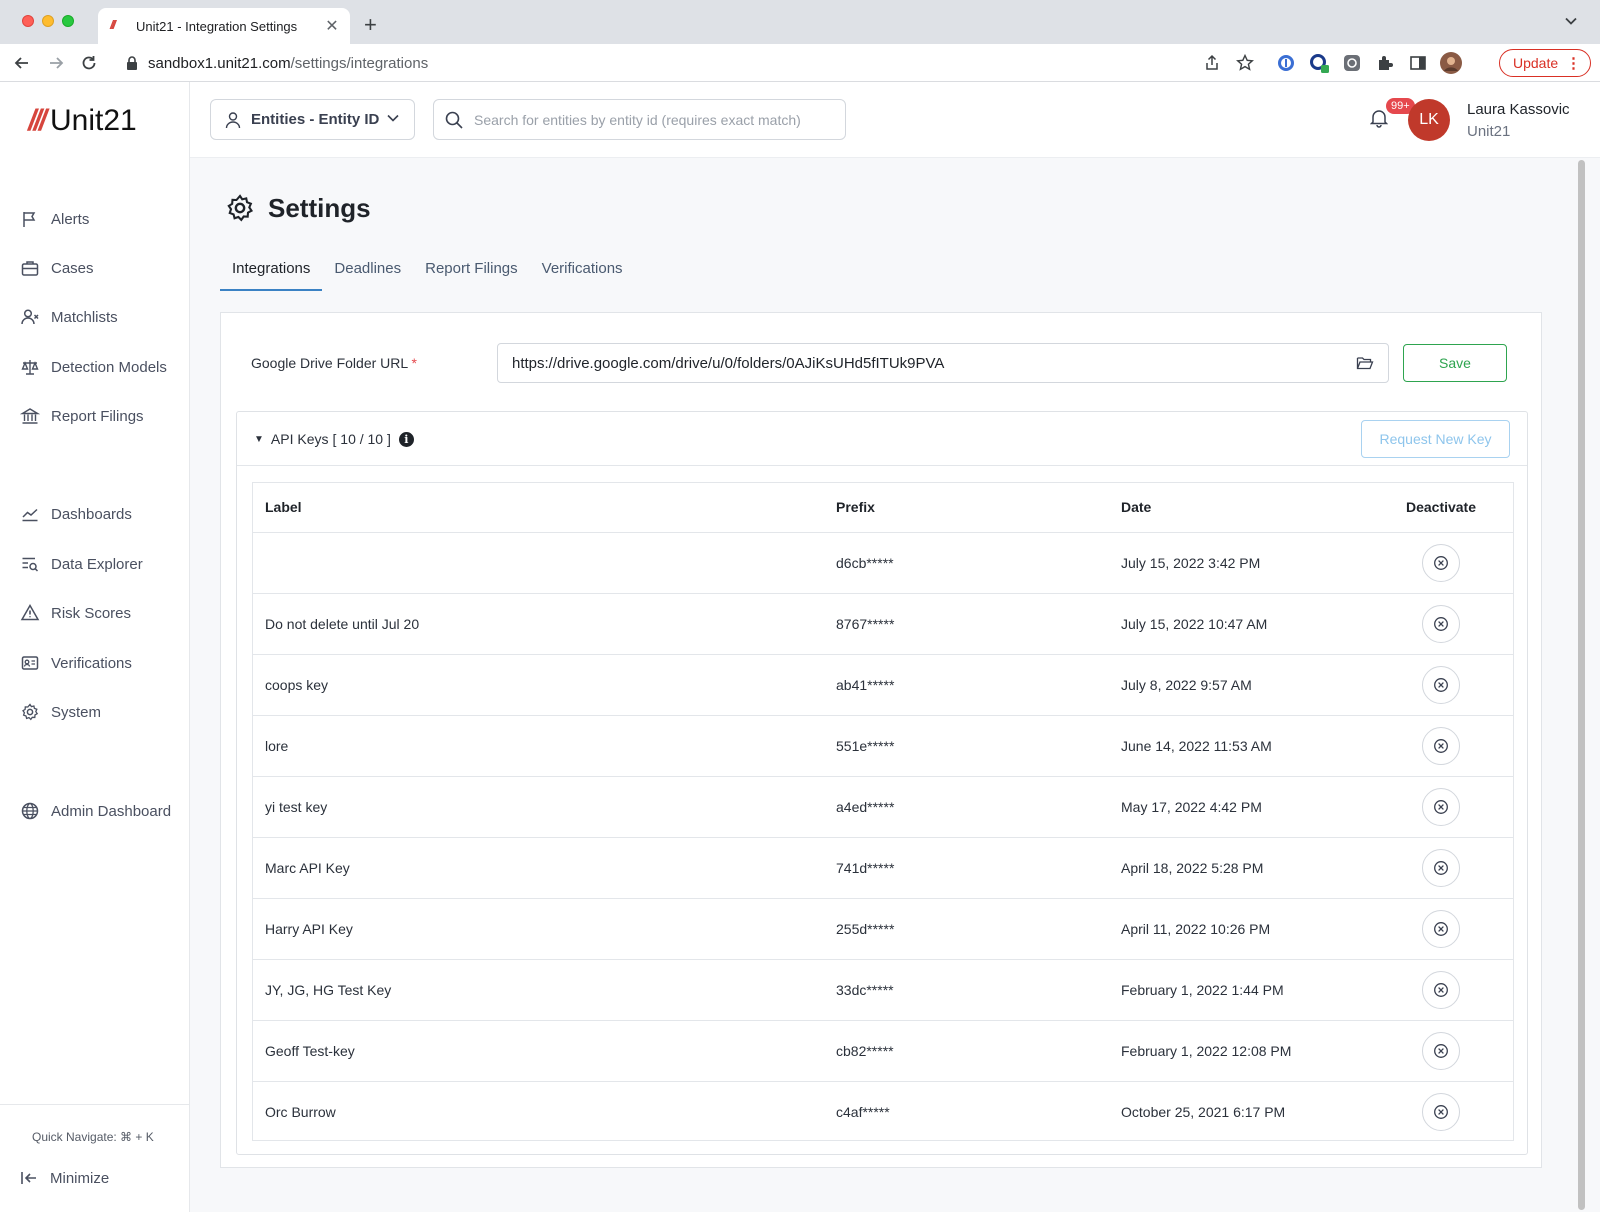 The width and height of the screenshot is (1600, 1212). What do you see at coordinates (883, 746) in the screenshot?
I see `table-row: lore 551e***** June 14, 2022 11:53 AM` at bounding box center [883, 746].